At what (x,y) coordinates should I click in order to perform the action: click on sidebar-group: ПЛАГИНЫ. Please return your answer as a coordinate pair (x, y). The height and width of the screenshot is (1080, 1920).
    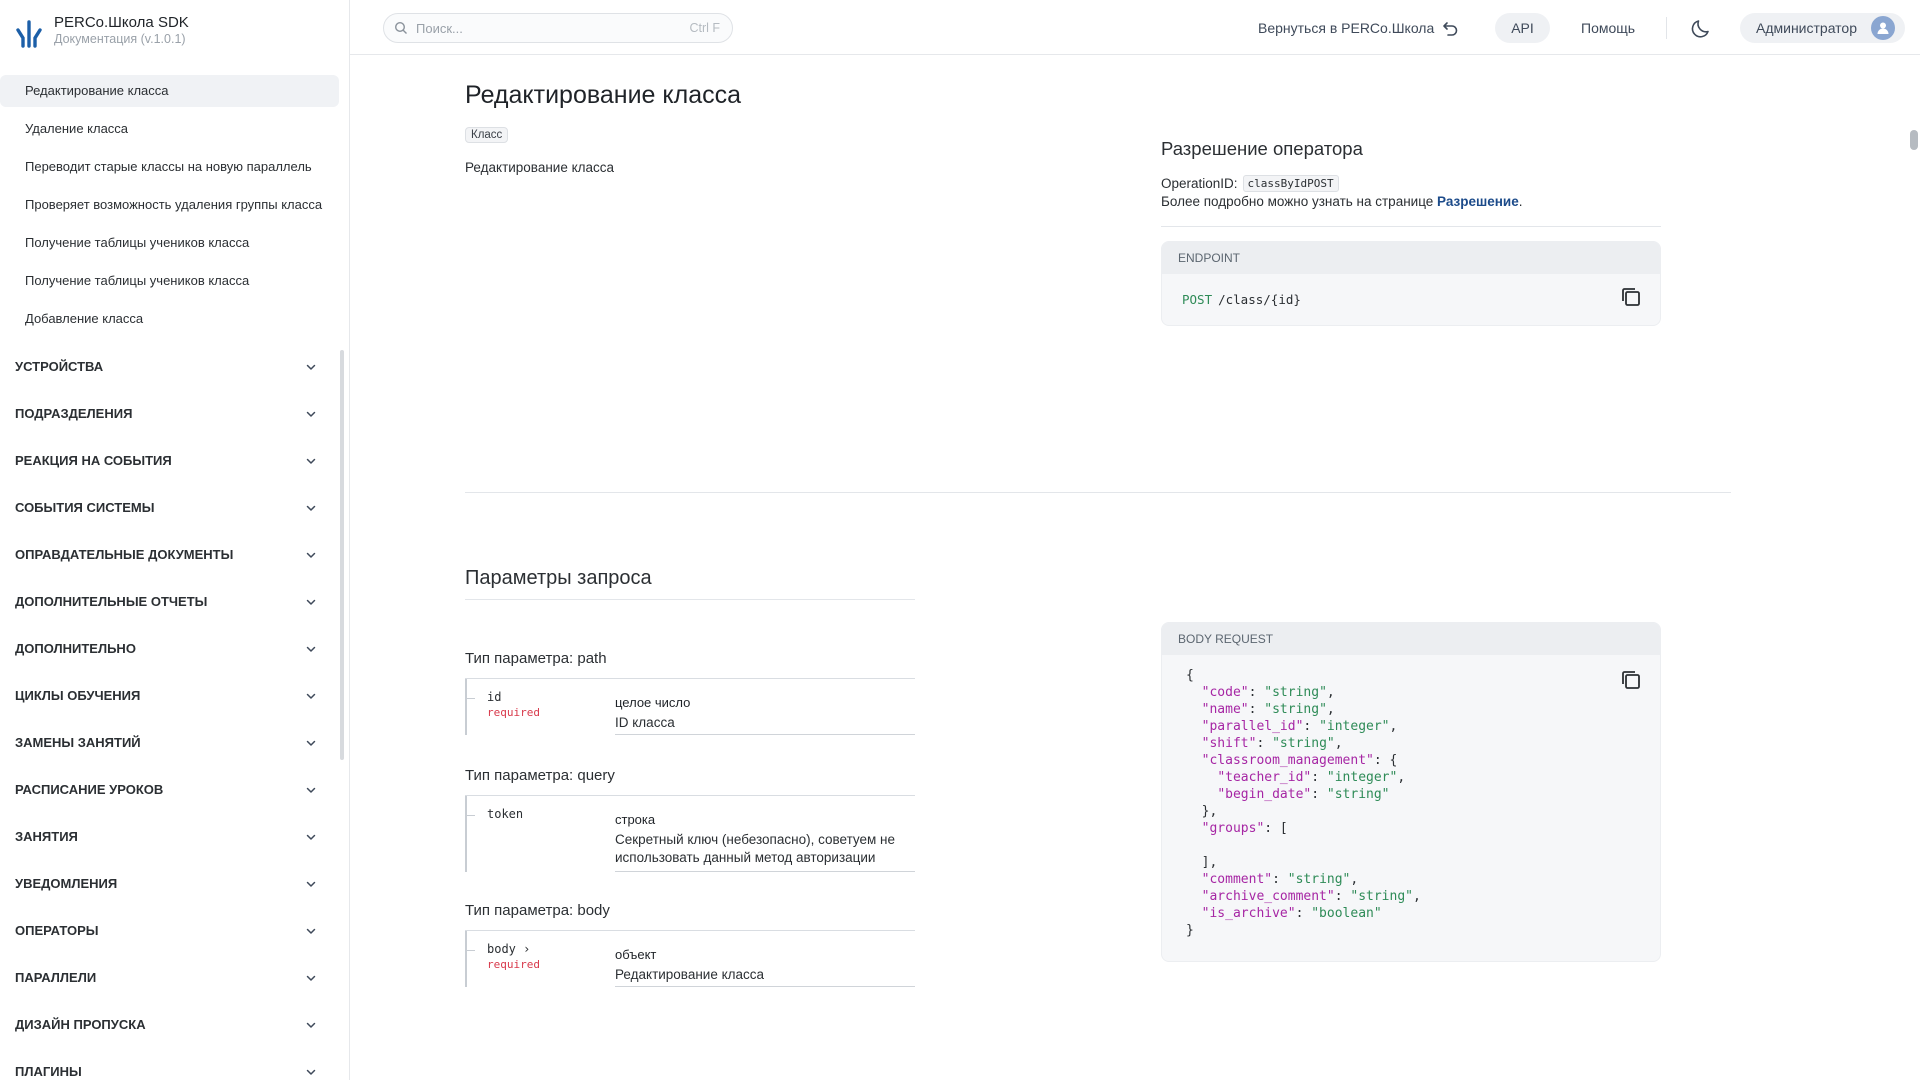
    Looking at the image, I should click on (172, 1064).